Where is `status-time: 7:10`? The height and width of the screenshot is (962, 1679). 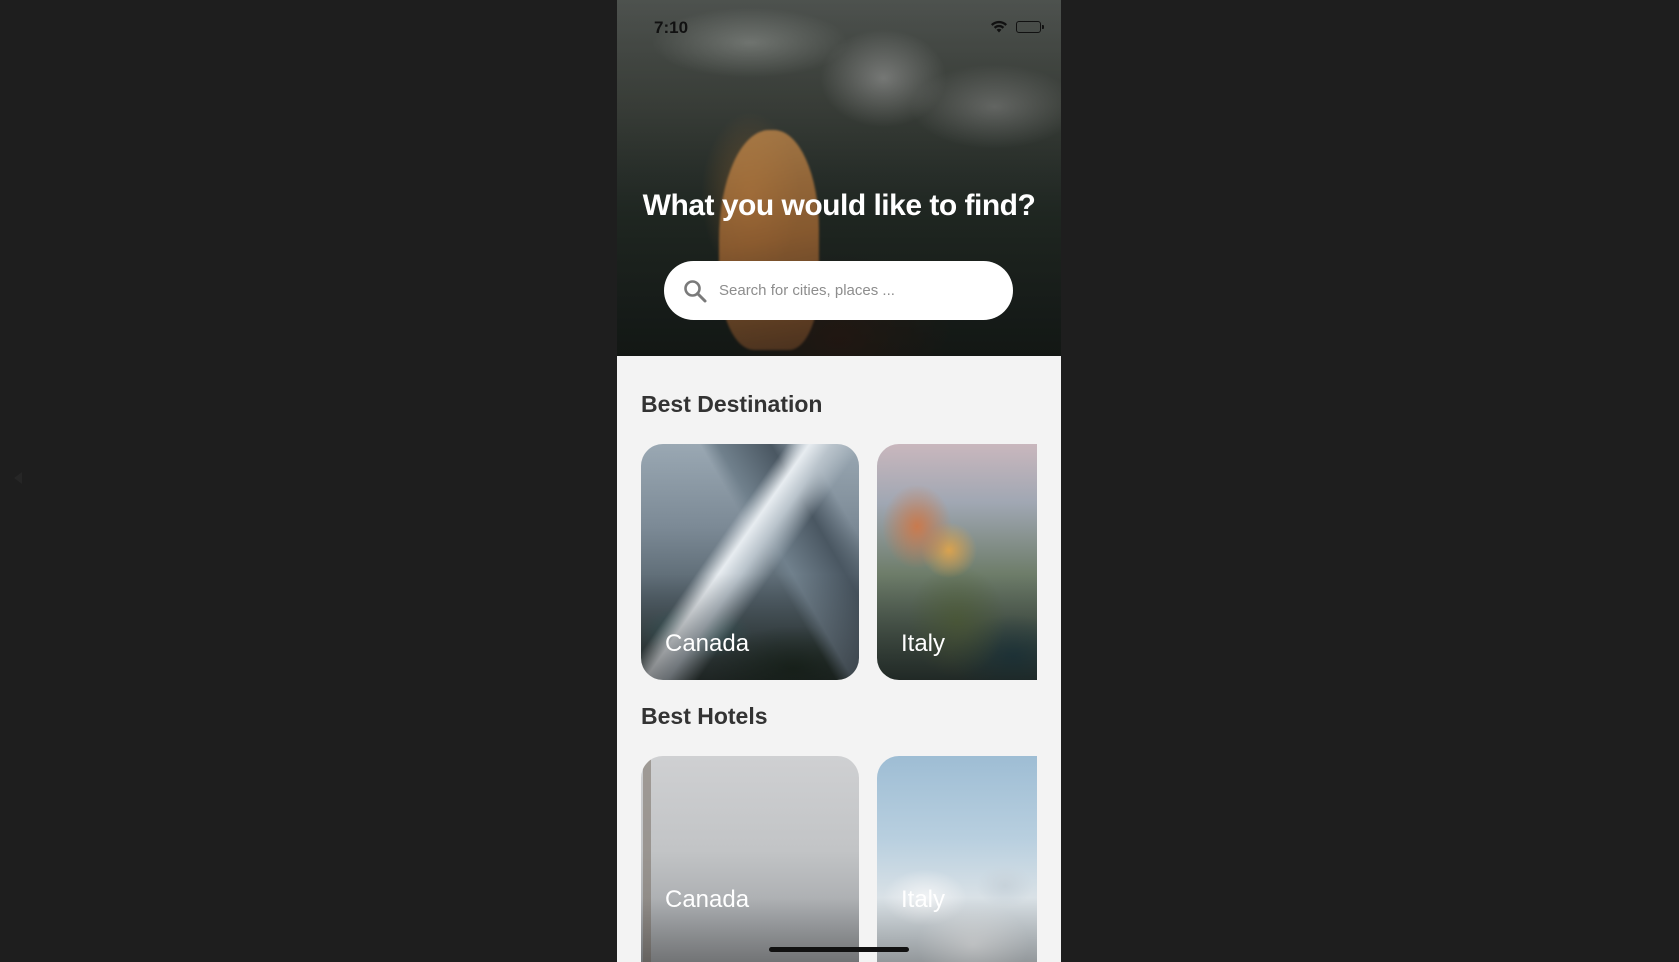 status-time: 7:10 is located at coordinates (671, 27).